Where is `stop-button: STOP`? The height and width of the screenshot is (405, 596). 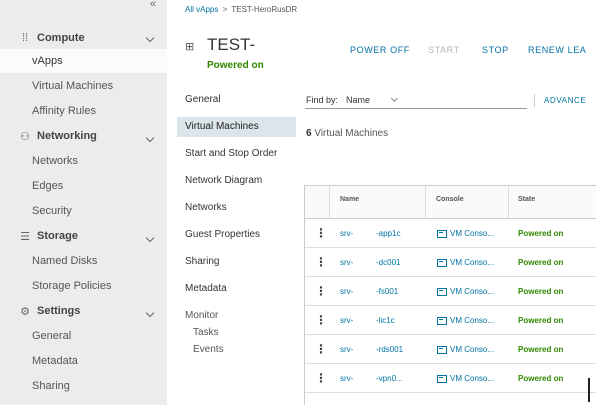 stop-button: STOP is located at coordinates (495, 50).